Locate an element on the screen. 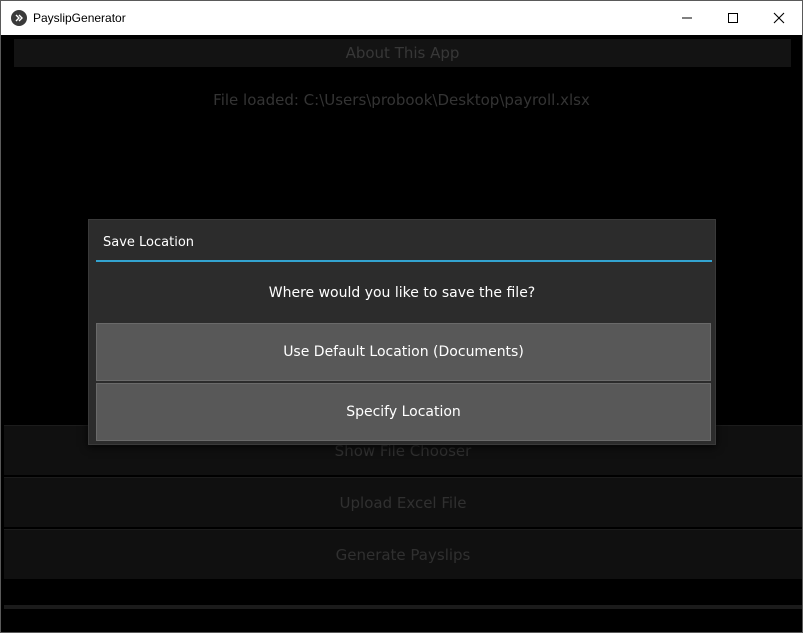 The image size is (803, 633). window-controls is located at coordinates (733, 18).